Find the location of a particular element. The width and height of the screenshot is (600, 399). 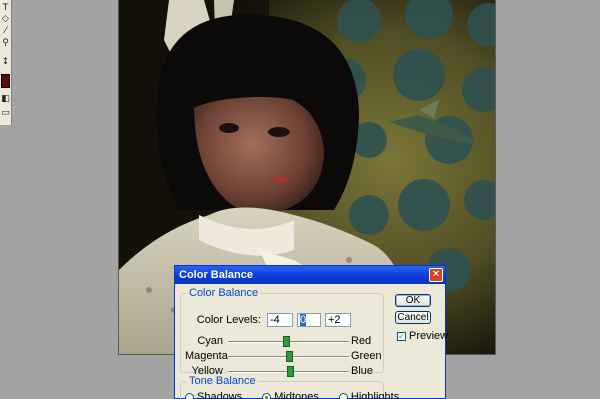

dialog-titlebar: Color Balance ✕ is located at coordinates (310, 275).